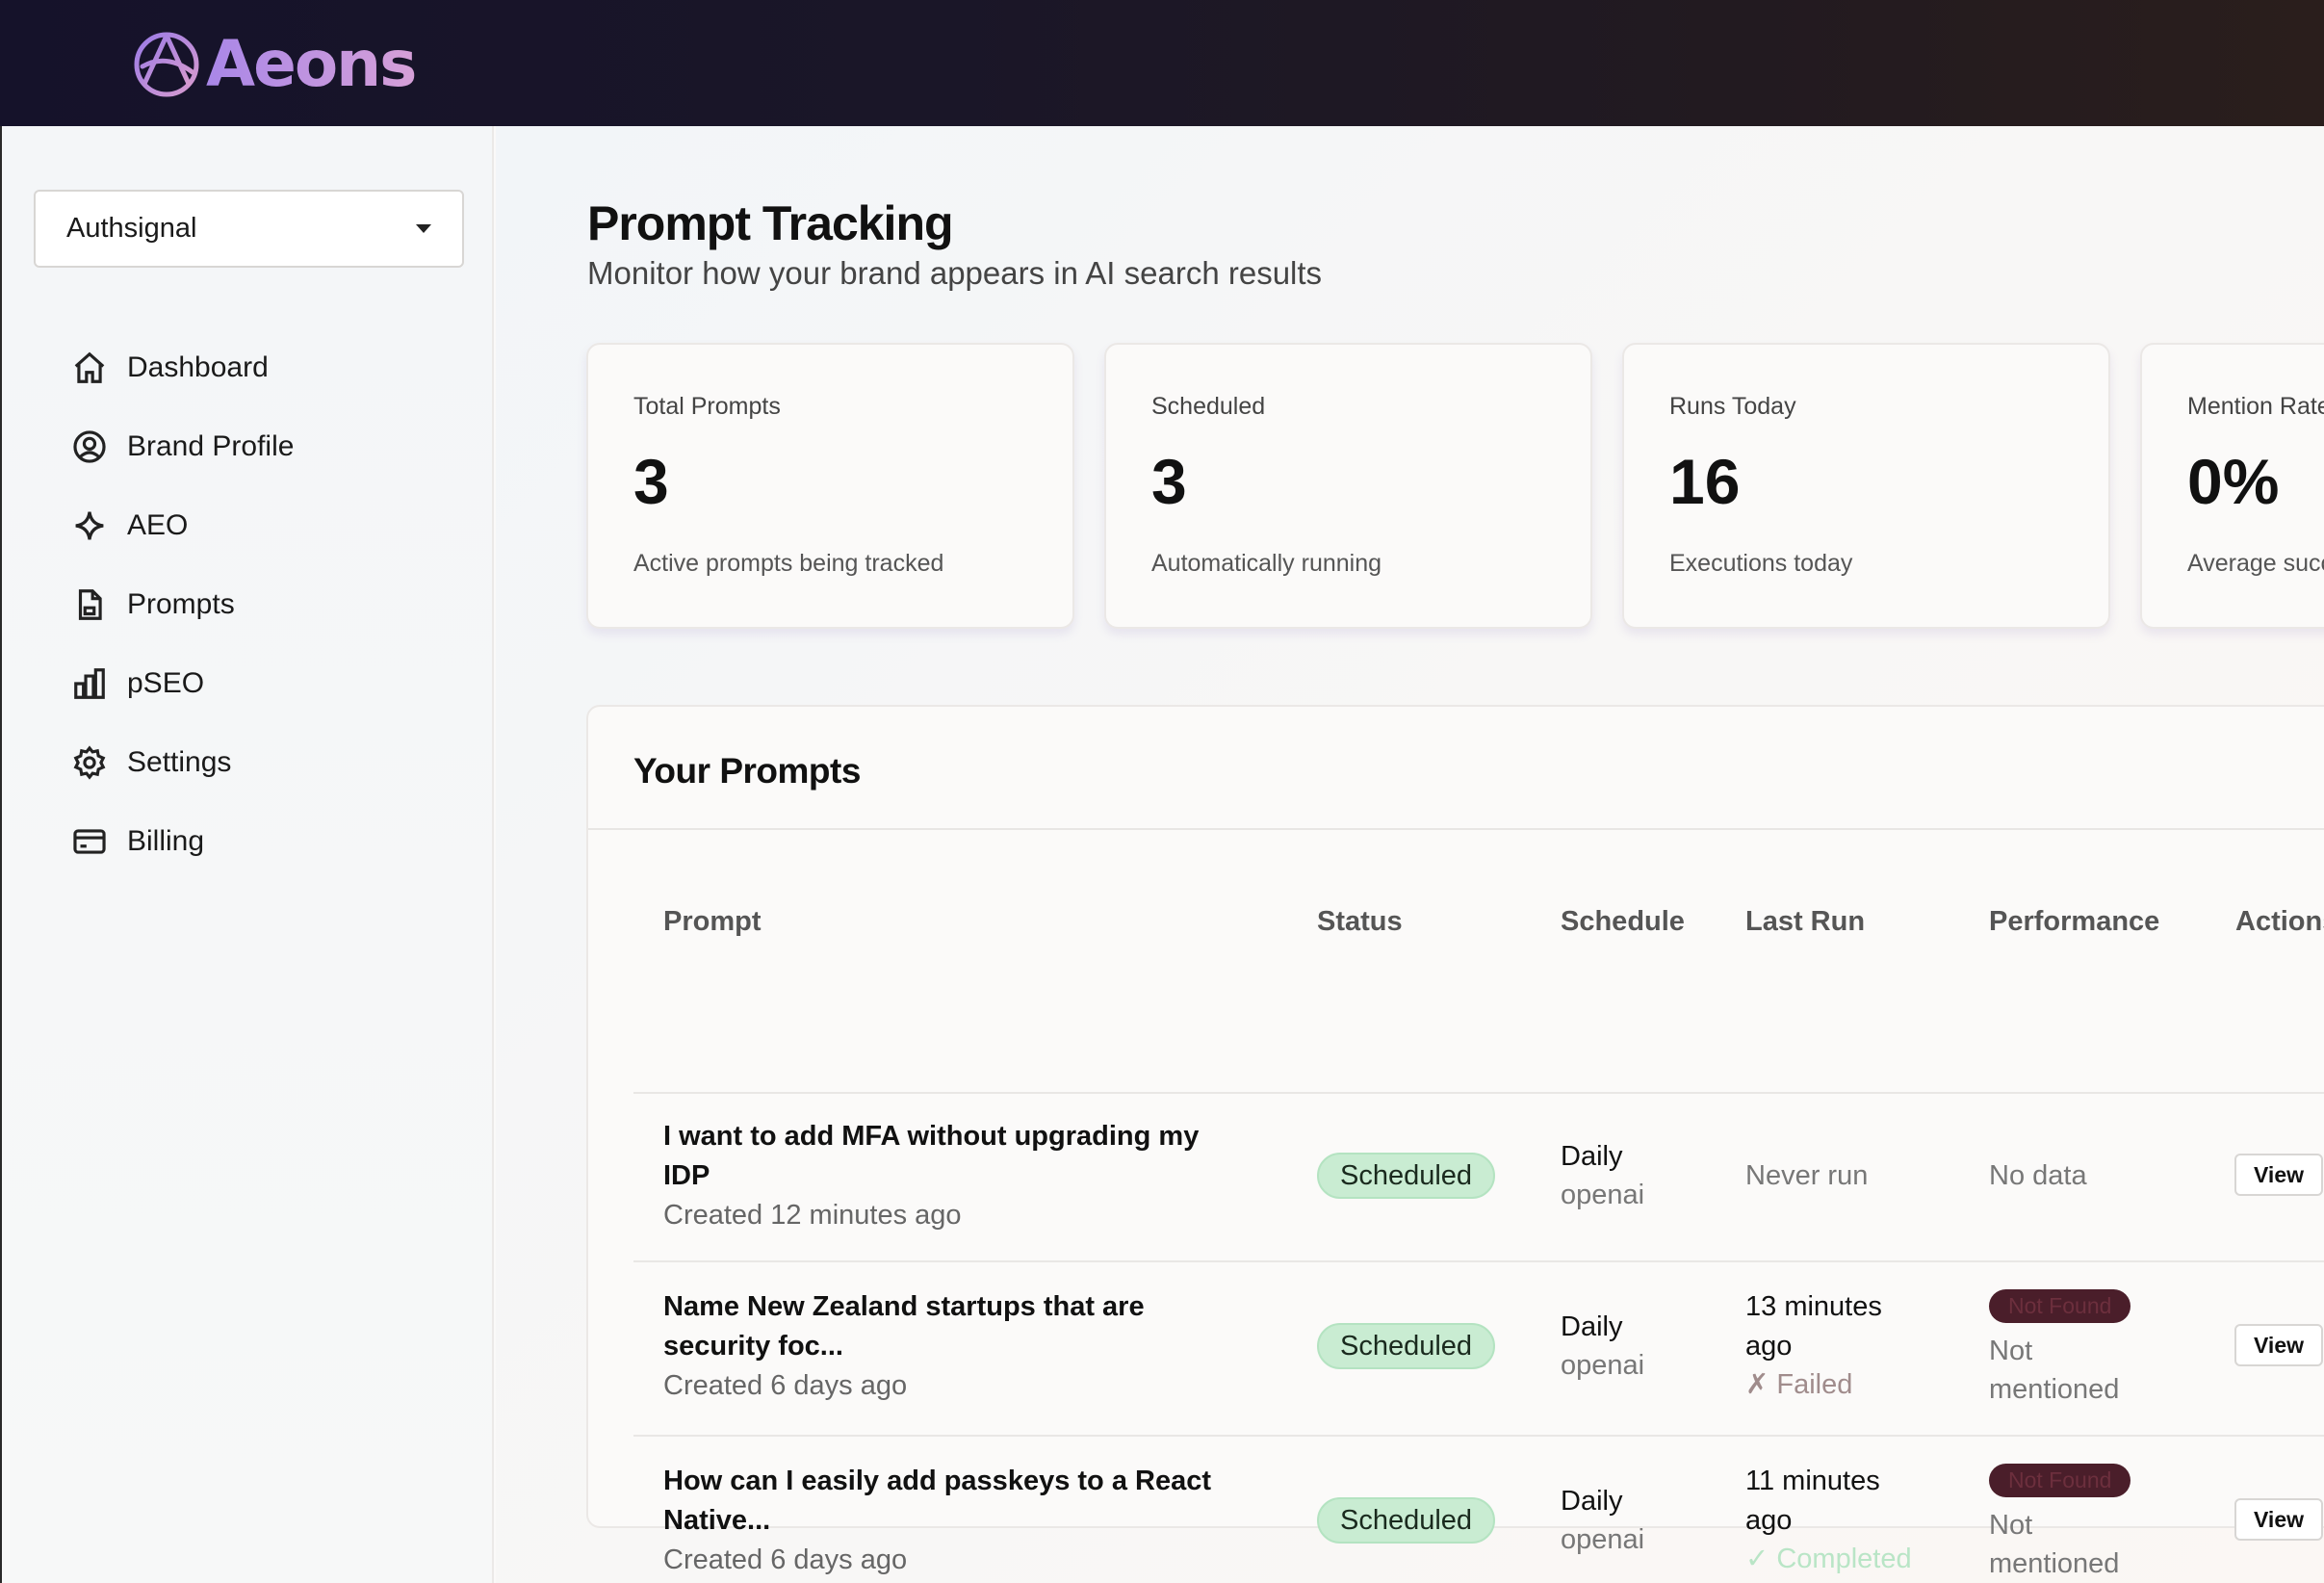  I want to click on sidebar-item-settings: Settings, so click(182, 763).